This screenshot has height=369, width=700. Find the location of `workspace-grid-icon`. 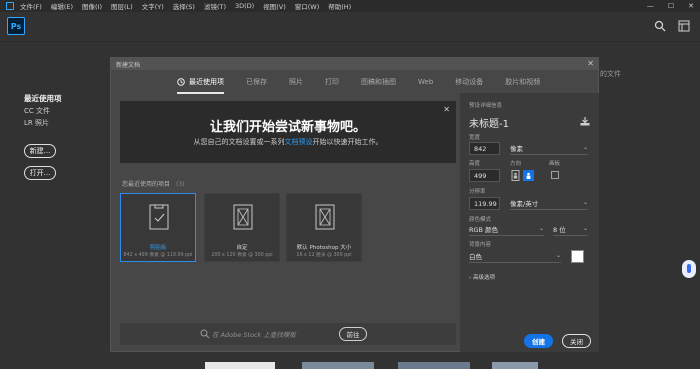

workspace-grid-icon is located at coordinates (684, 26).